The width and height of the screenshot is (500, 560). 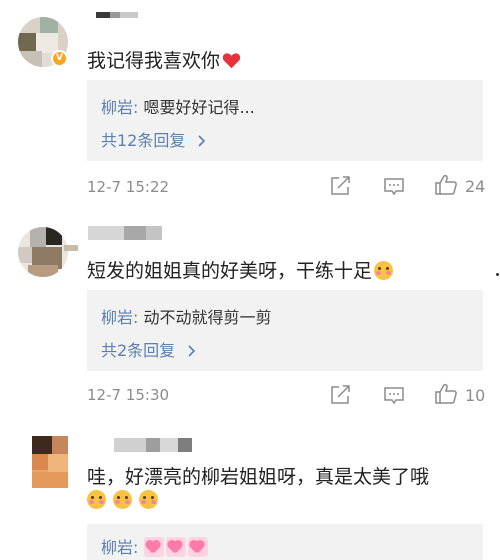 I want to click on stray-dot, so click(x=497, y=274).